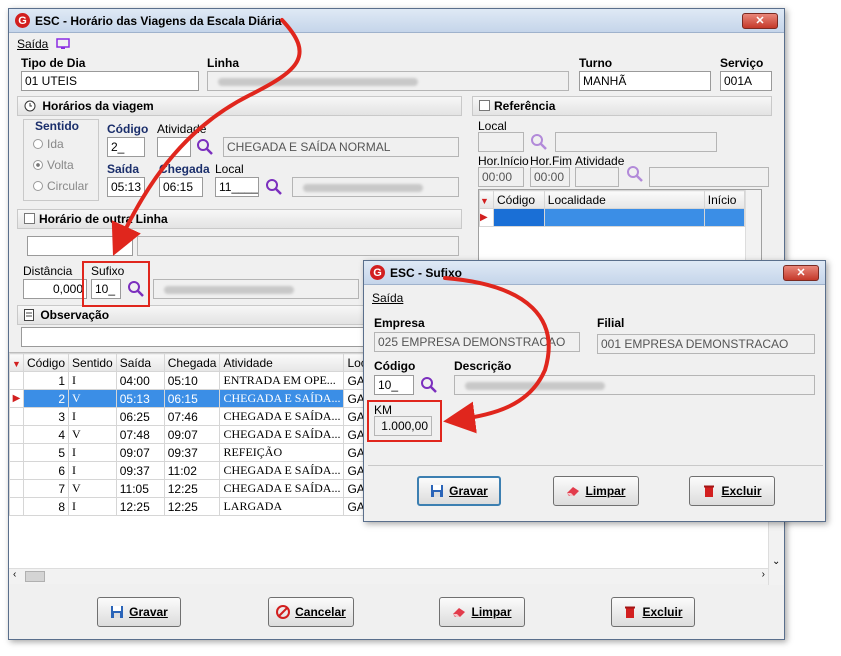 The image size is (841, 656). What do you see at coordinates (760, 21) in the screenshot?
I see `close-button: ✕` at bounding box center [760, 21].